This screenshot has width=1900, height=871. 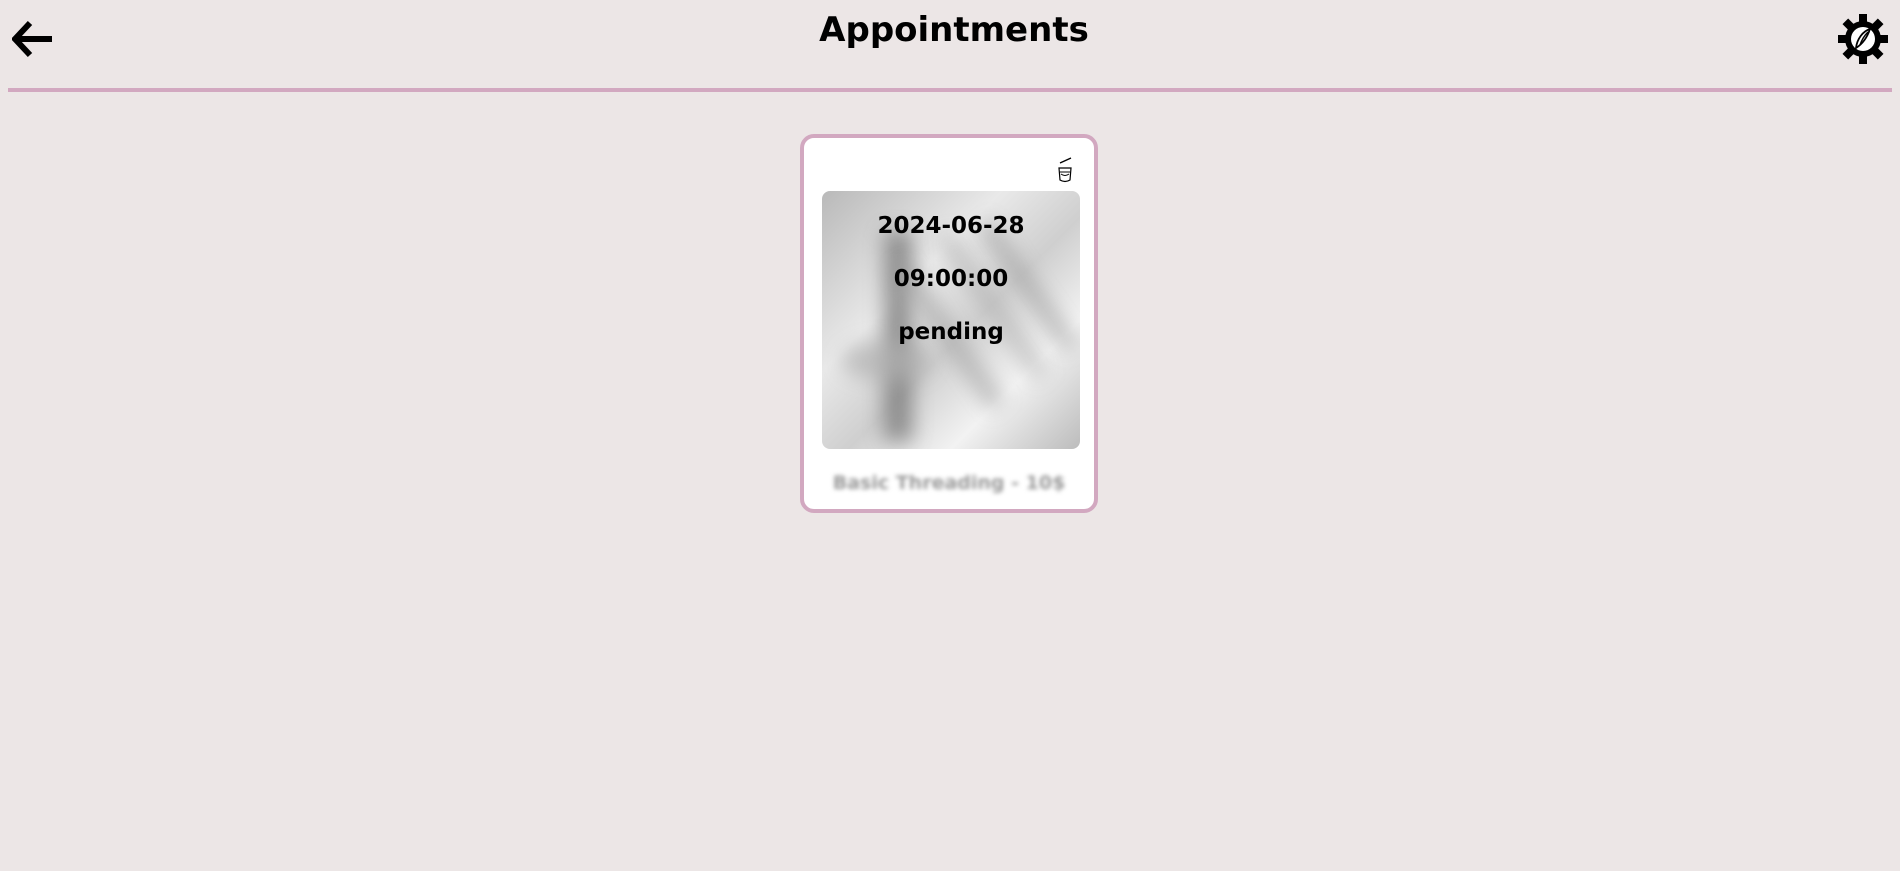 What do you see at coordinates (950, 90) in the screenshot?
I see `header-divider` at bounding box center [950, 90].